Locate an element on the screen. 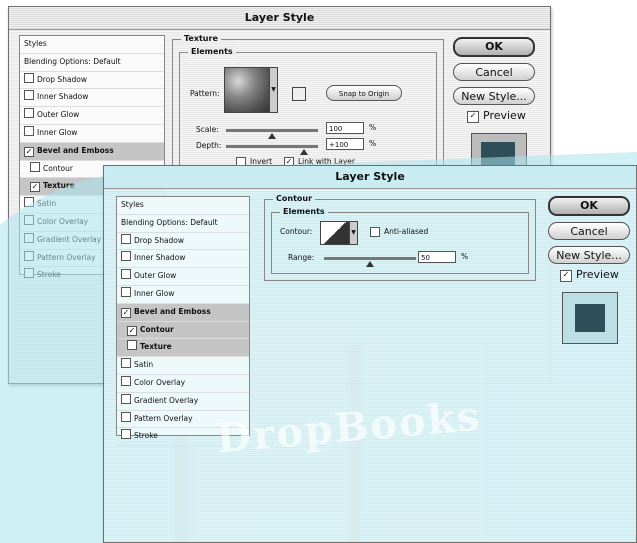 This screenshot has width=637, height=543. styles-list-item: Color Overlay is located at coordinates (183, 384).